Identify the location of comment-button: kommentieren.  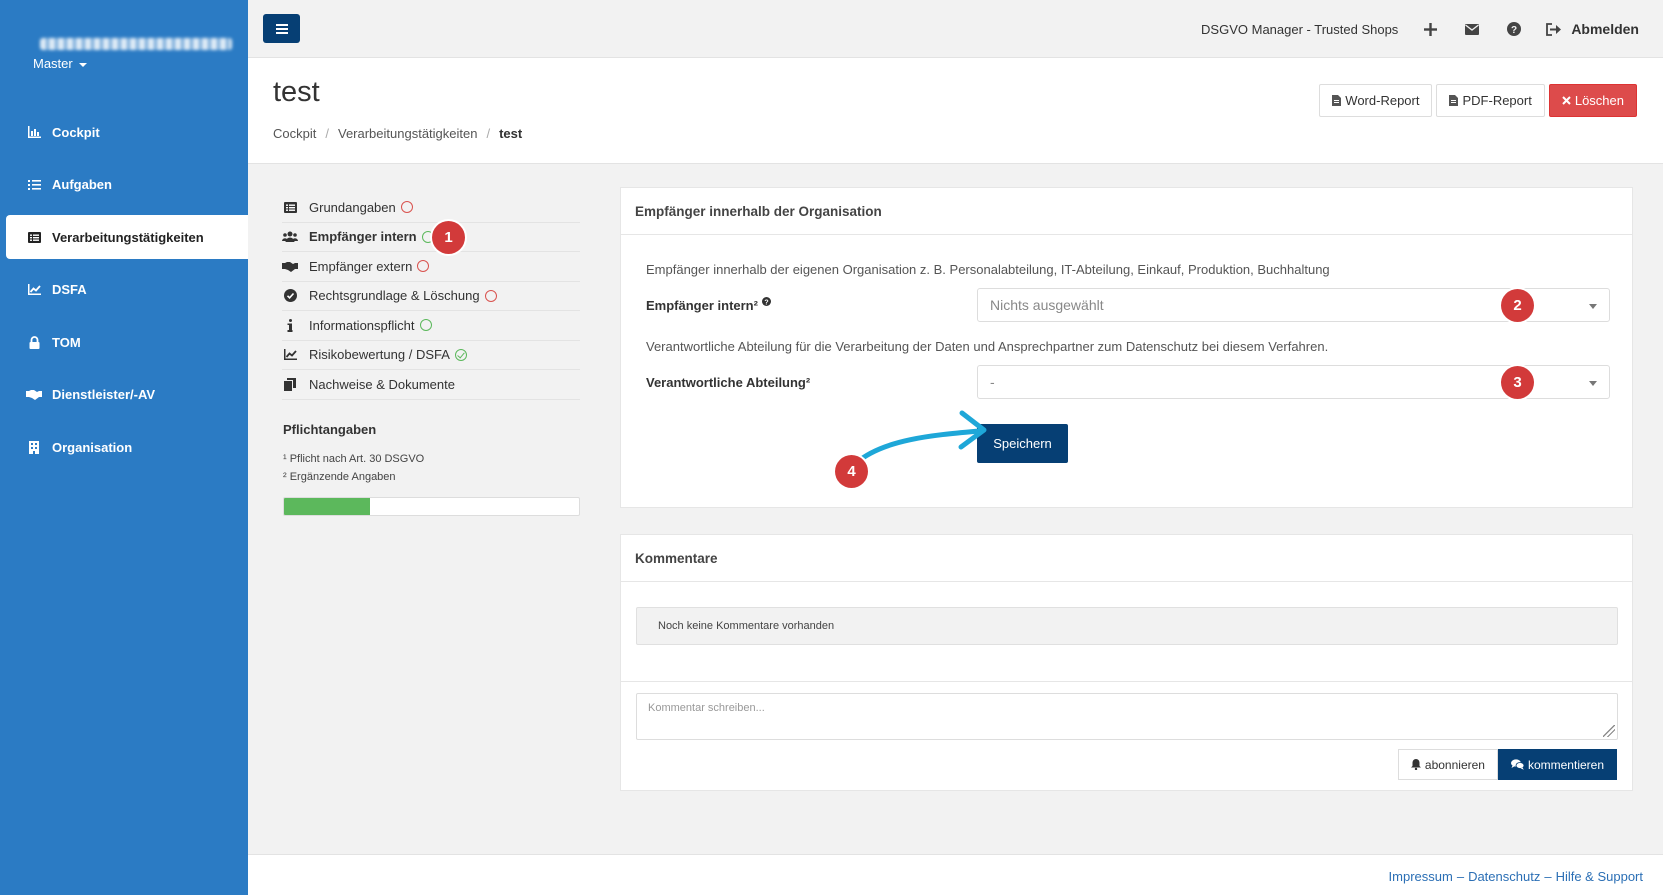
(1557, 764).